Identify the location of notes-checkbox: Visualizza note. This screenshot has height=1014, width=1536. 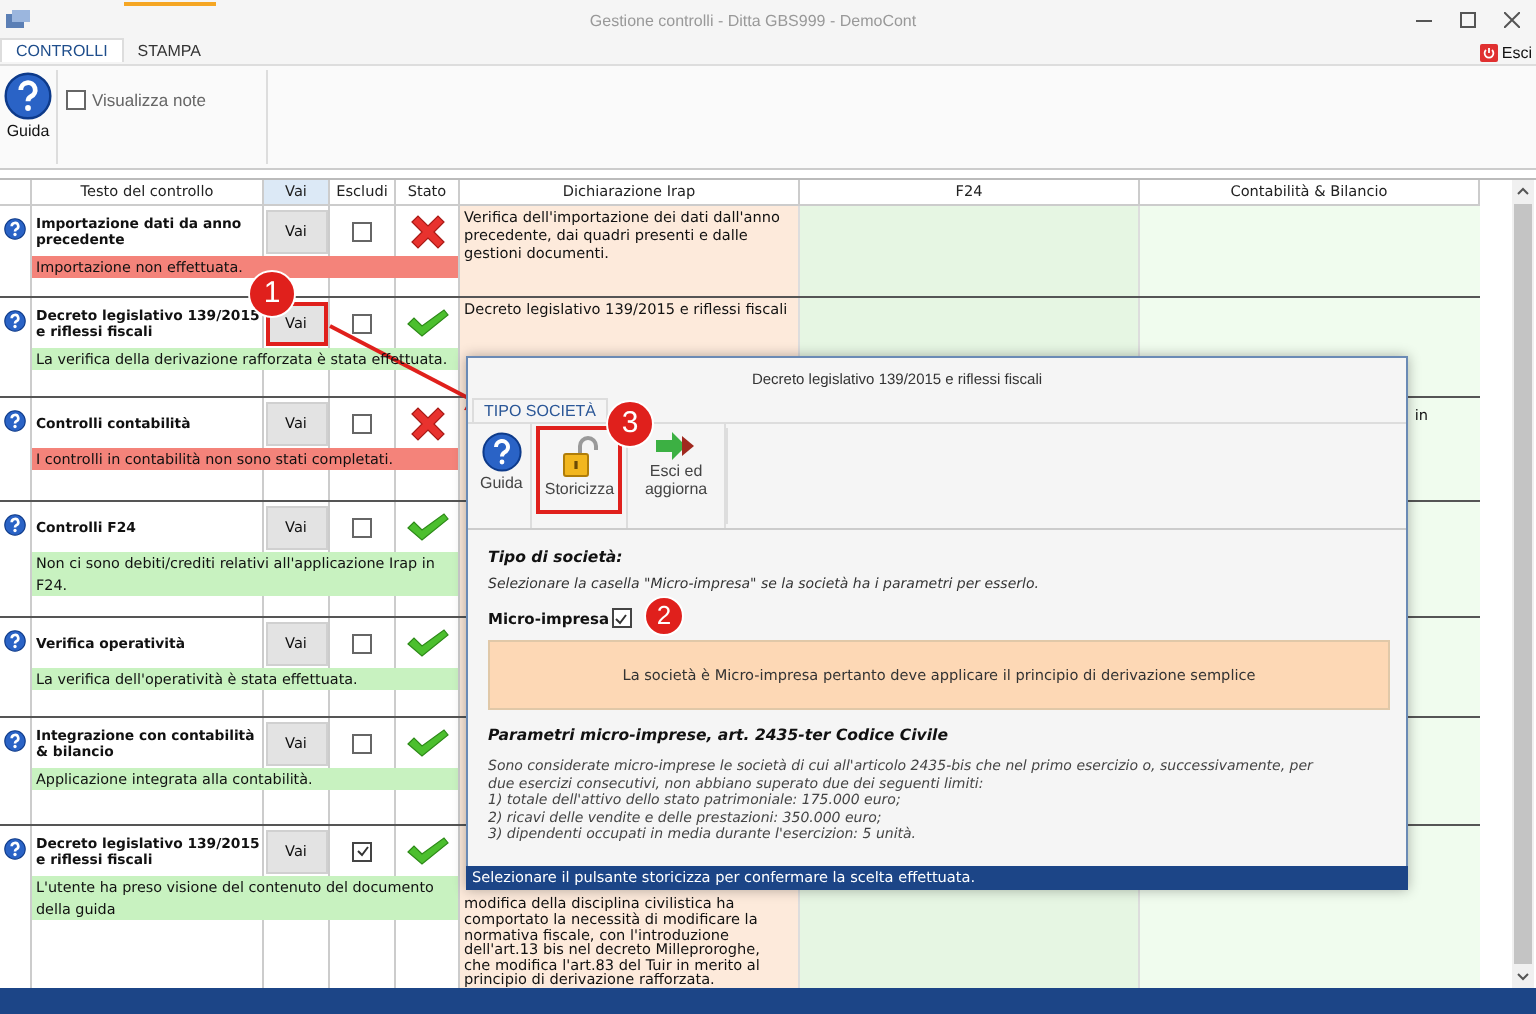
(162, 117).